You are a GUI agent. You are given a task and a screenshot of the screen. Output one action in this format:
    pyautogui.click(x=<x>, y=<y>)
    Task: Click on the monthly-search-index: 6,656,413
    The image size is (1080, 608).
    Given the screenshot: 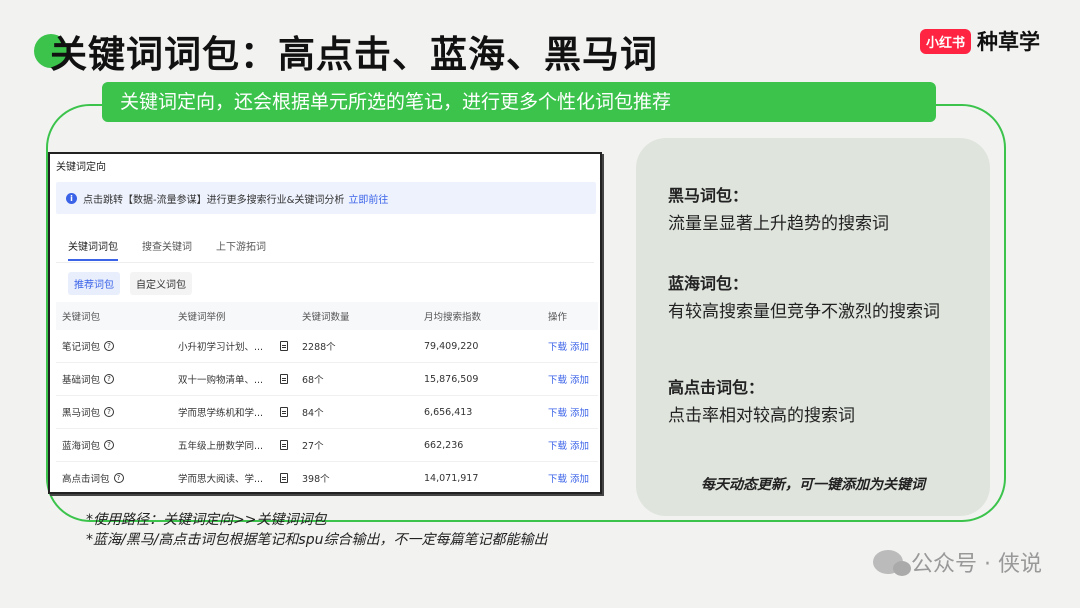 What is the action you would take?
    pyautogui.click(x=448, y=412)
    